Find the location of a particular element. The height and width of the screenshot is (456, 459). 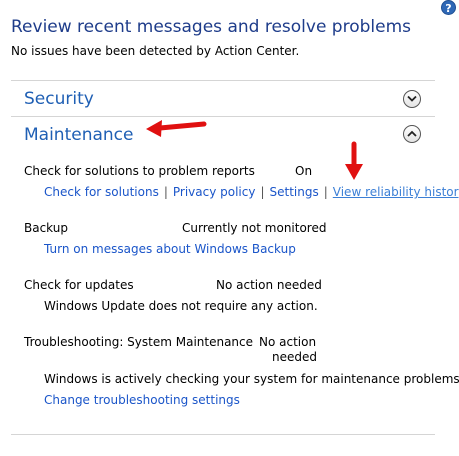

chevron-up-icon is located at coordinates (412, 133).